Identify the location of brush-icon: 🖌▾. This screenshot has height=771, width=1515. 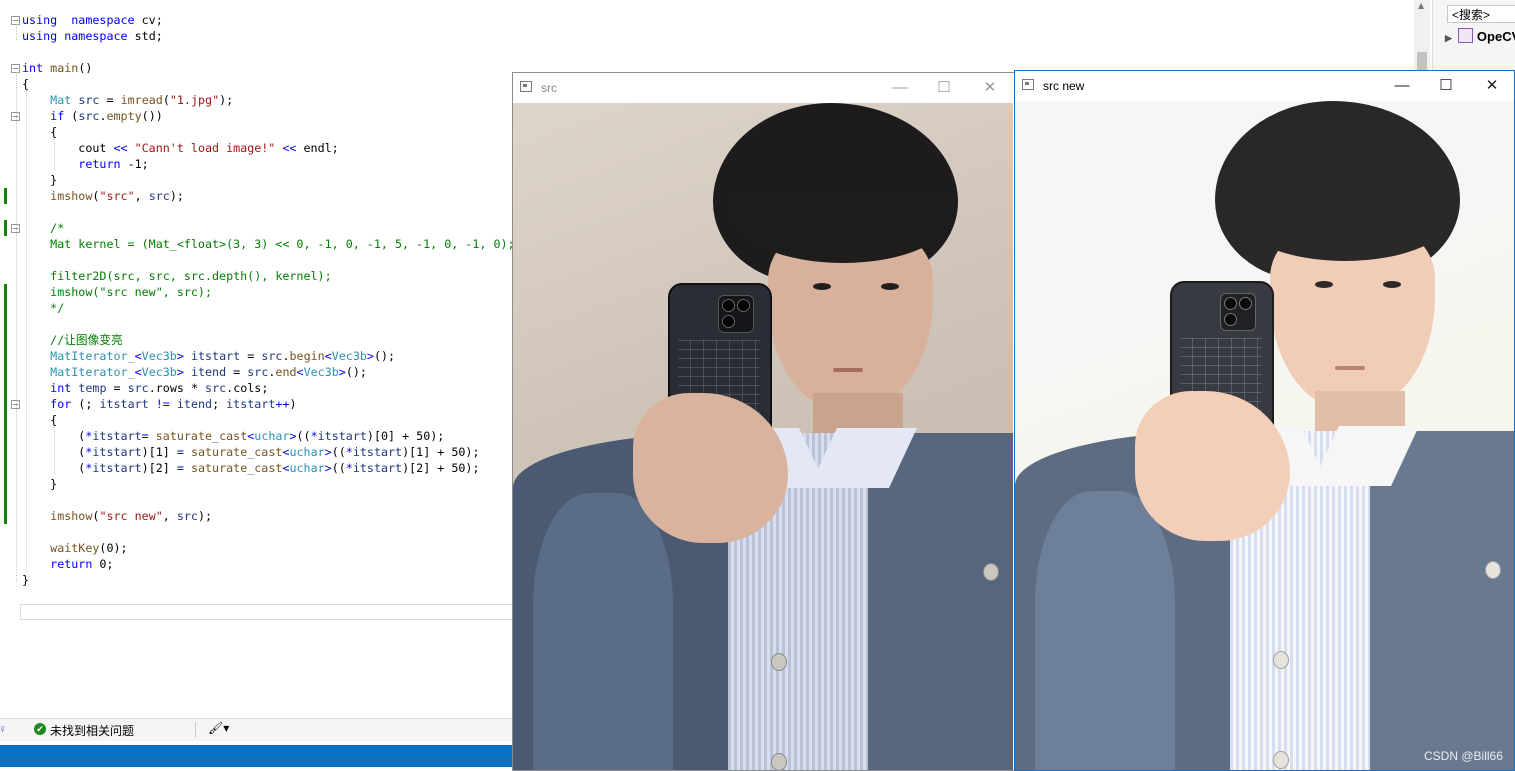
(218, 728).